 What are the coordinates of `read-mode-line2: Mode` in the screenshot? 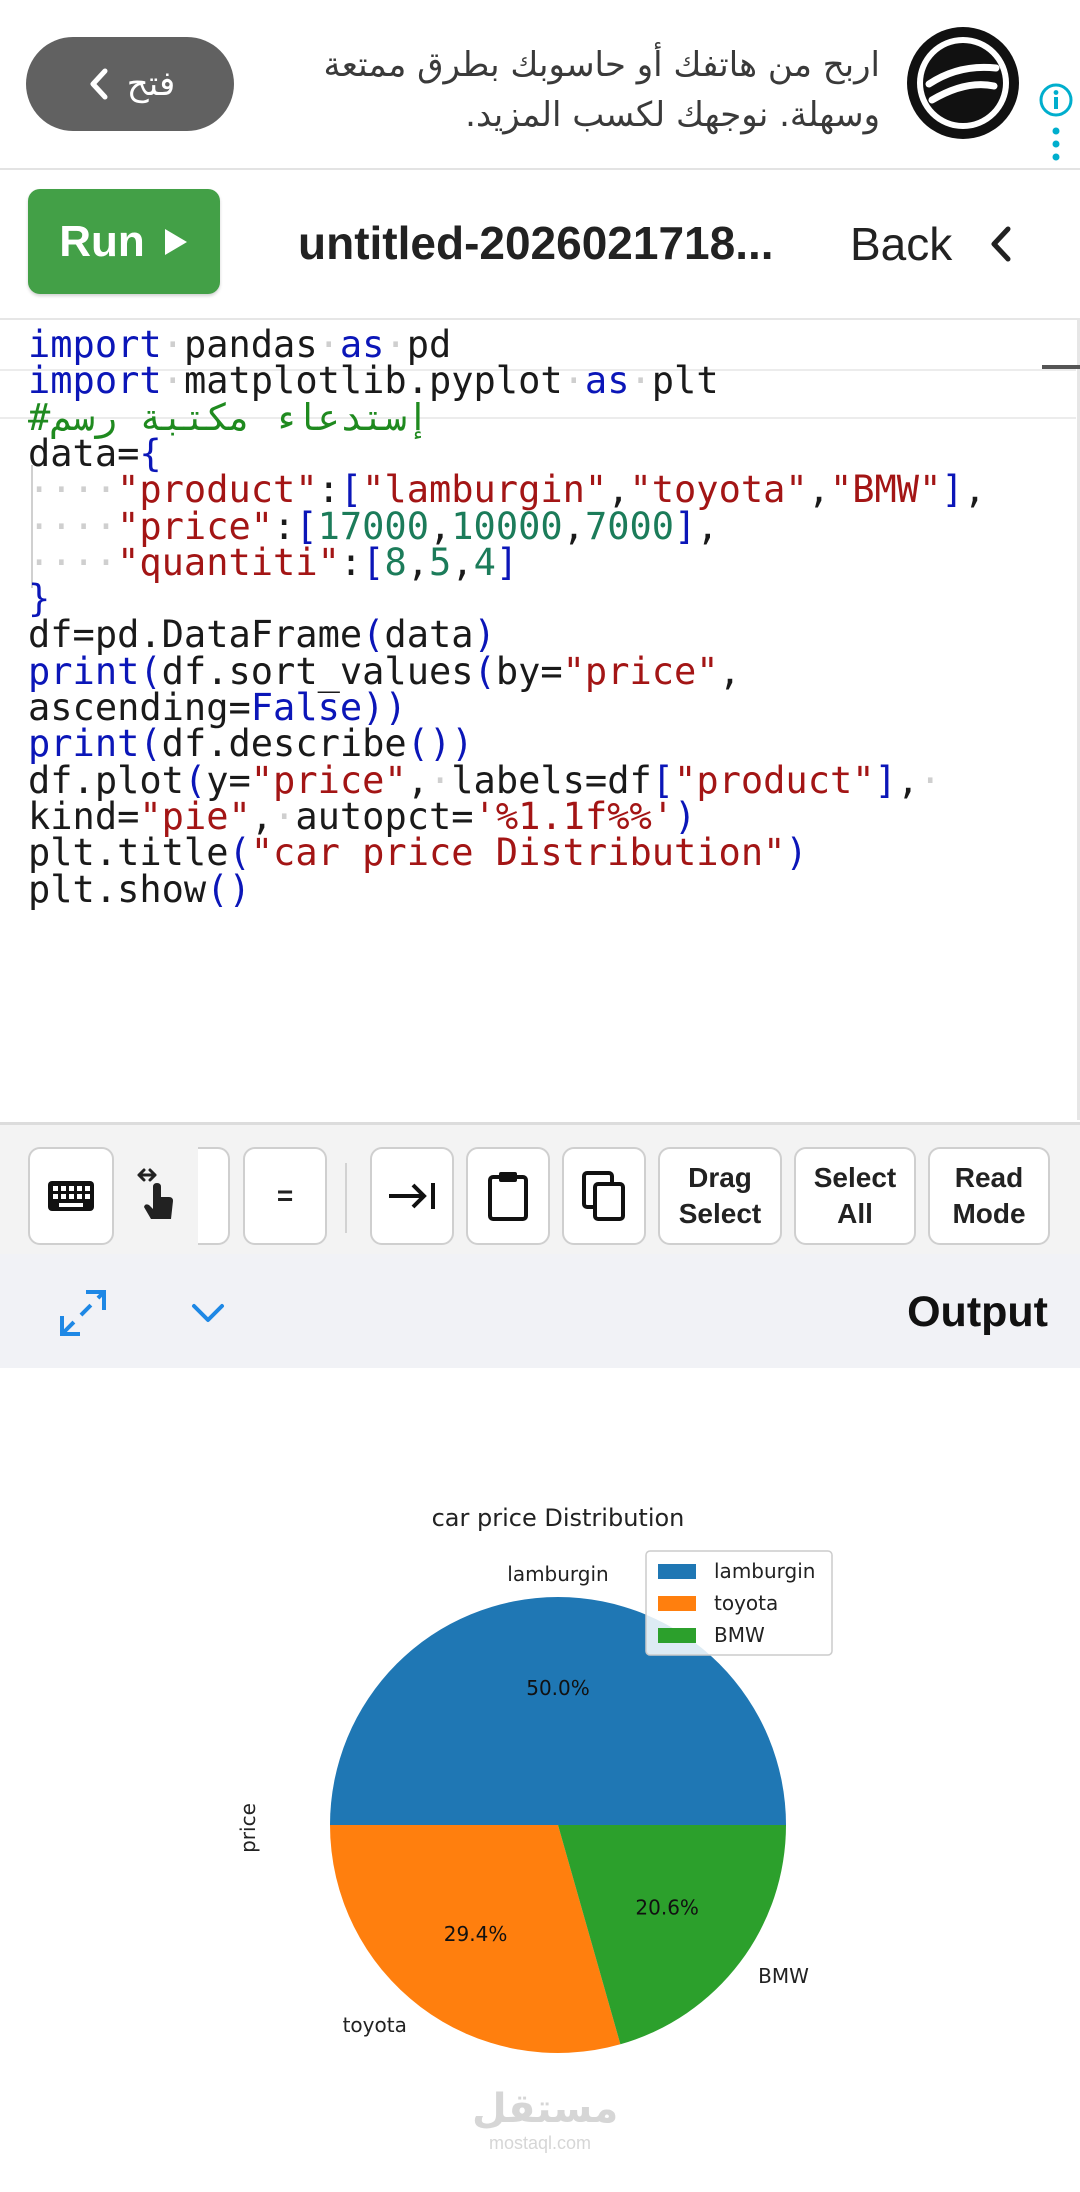 It's located at (989, 1213).